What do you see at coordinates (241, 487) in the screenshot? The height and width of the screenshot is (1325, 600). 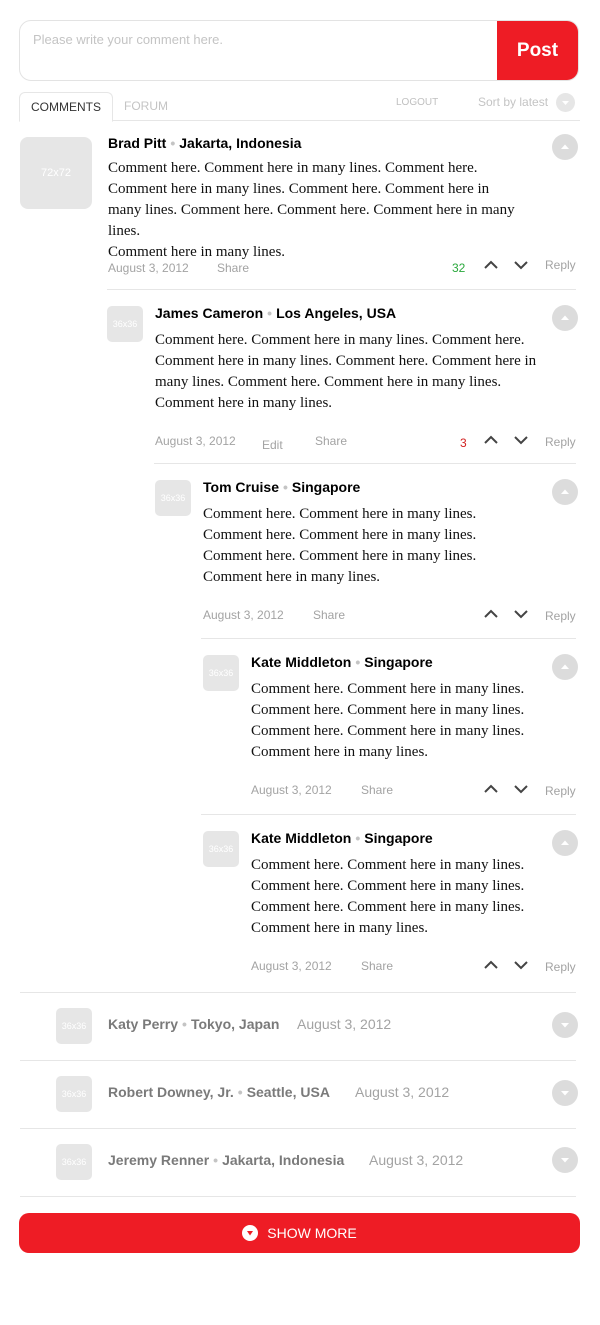 I see `author-name: Tom Cruise` at bounding box center [241, 487].